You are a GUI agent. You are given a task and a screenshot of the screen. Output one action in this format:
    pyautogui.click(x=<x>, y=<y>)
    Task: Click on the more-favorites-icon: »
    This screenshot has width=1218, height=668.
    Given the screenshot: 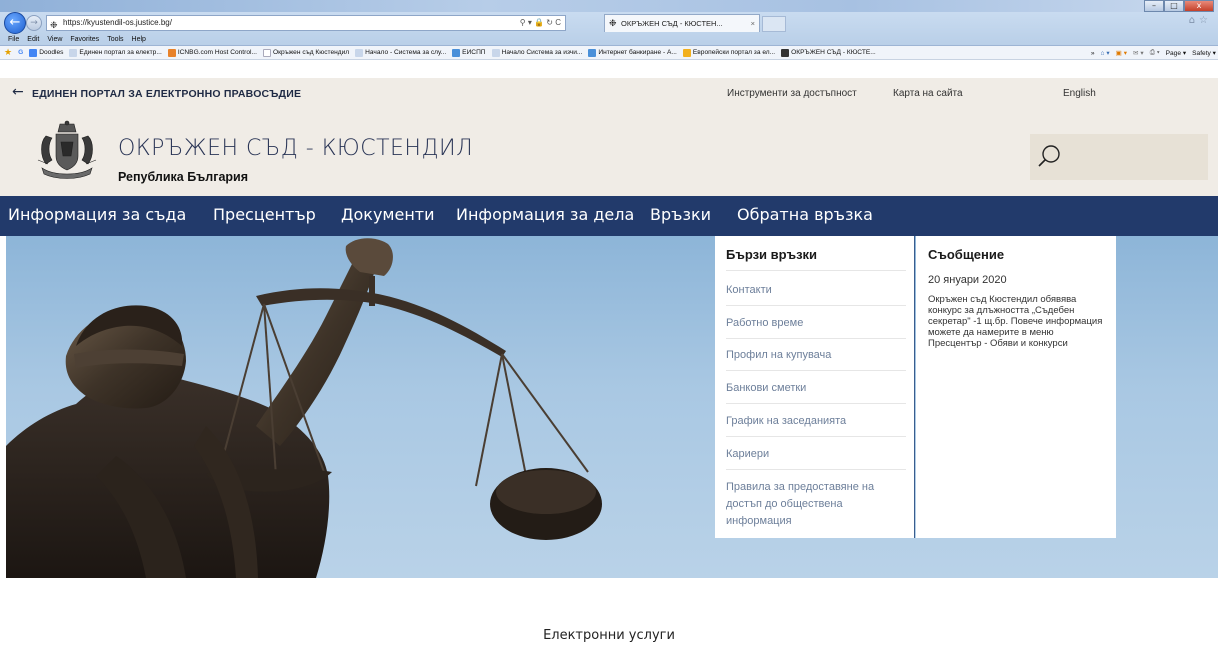 What is the action you would take?
    pyautogui.click(x=1093, y=53)
    